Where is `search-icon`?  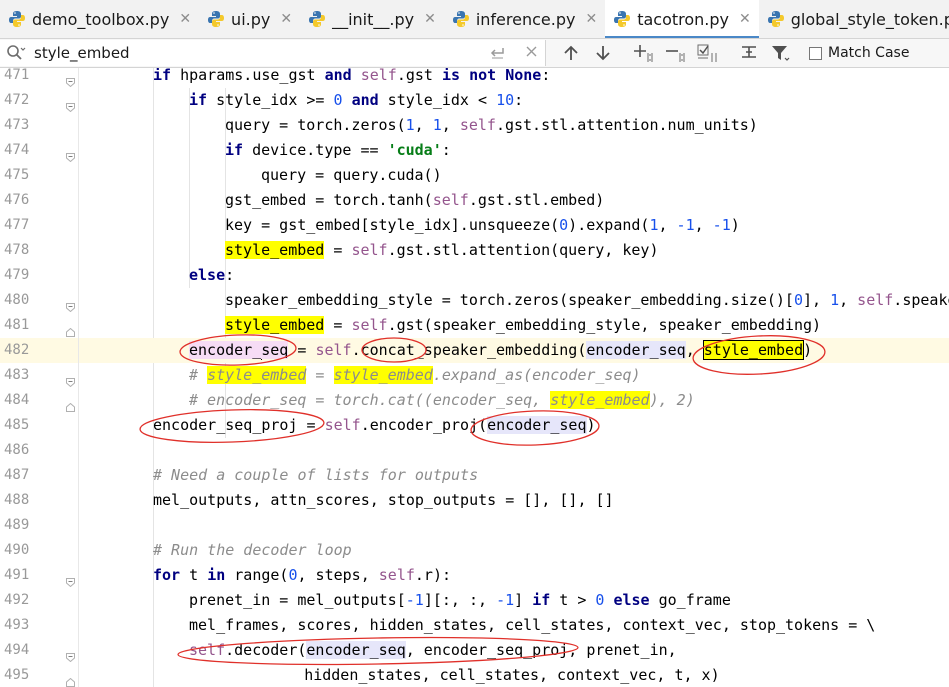 search-icon is located at coordinates (16, 53).